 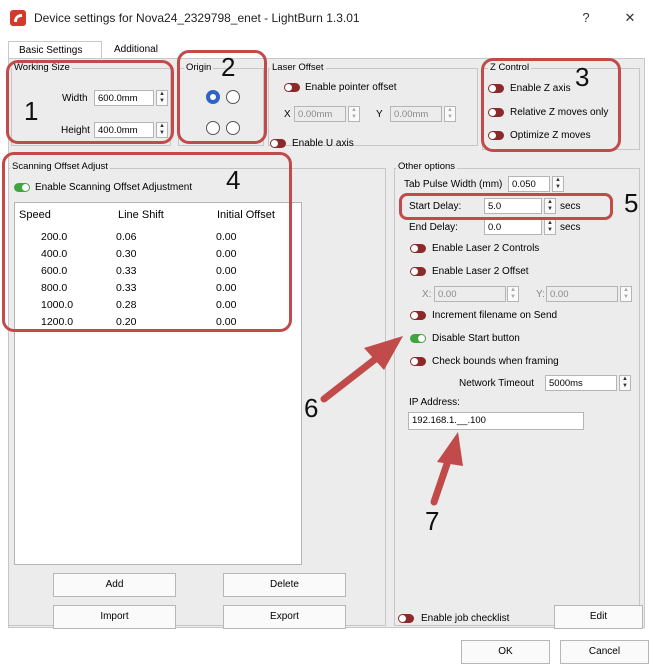 I want to click on annotation-arrows, so click(x=391, y=421).